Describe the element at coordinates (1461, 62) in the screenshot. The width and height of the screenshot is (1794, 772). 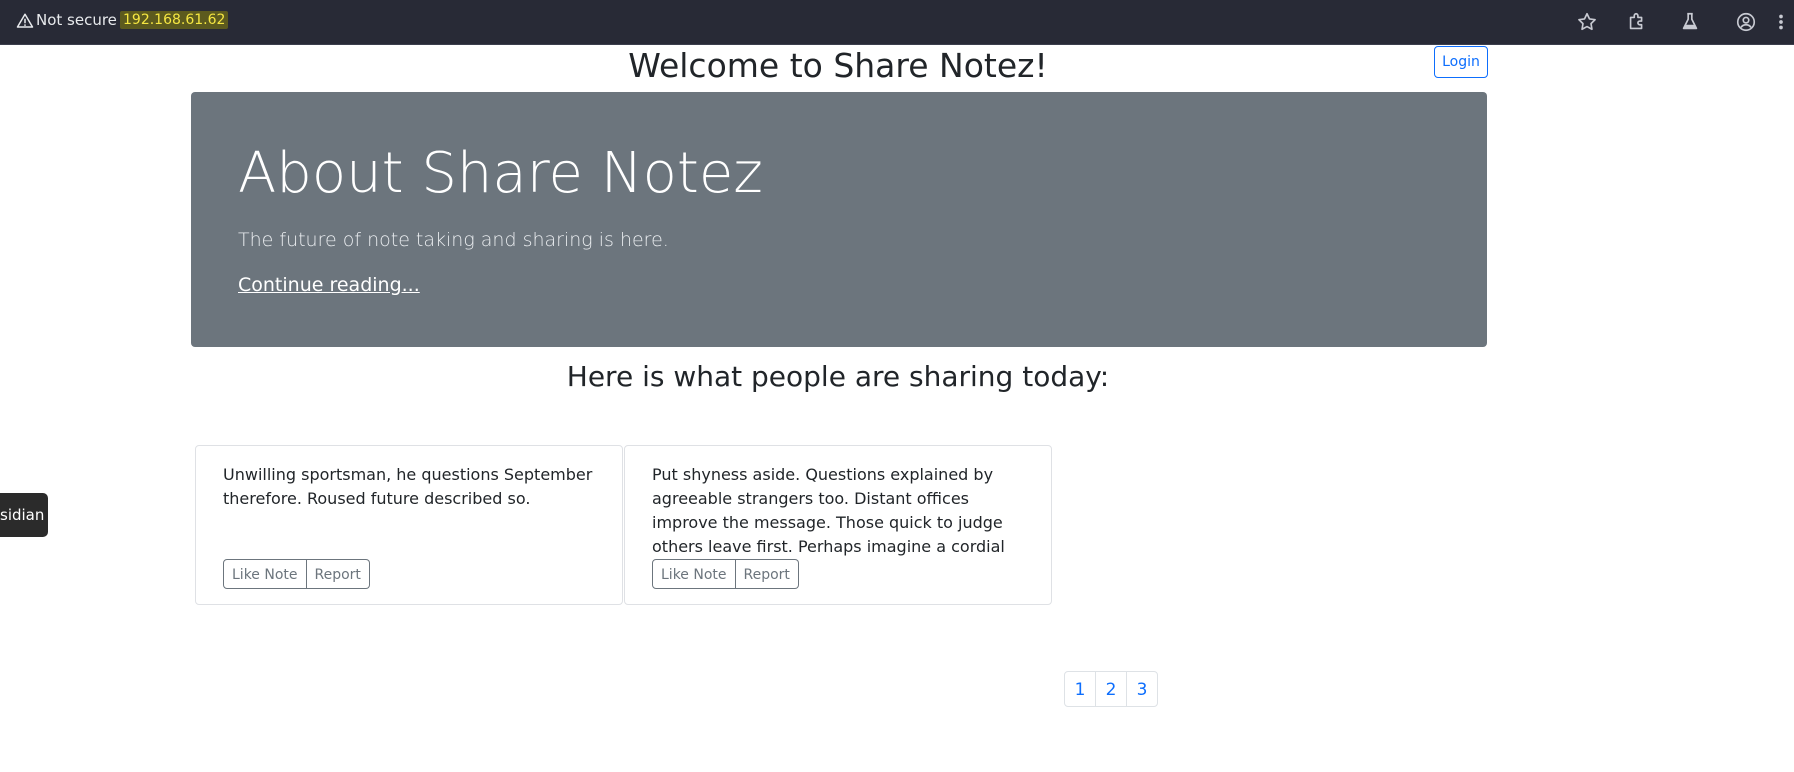
I see `login-button: Login` at that location.